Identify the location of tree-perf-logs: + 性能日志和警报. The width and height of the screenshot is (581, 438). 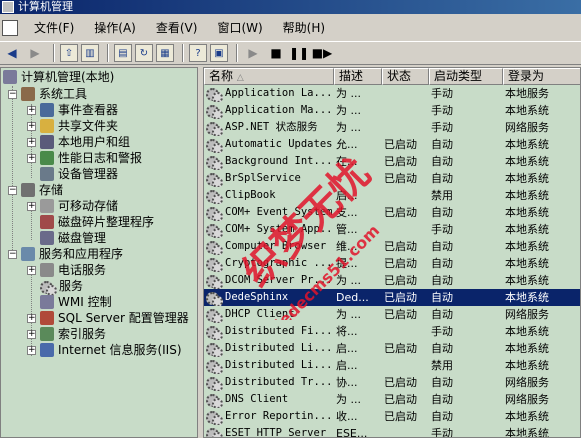
(84, 158).